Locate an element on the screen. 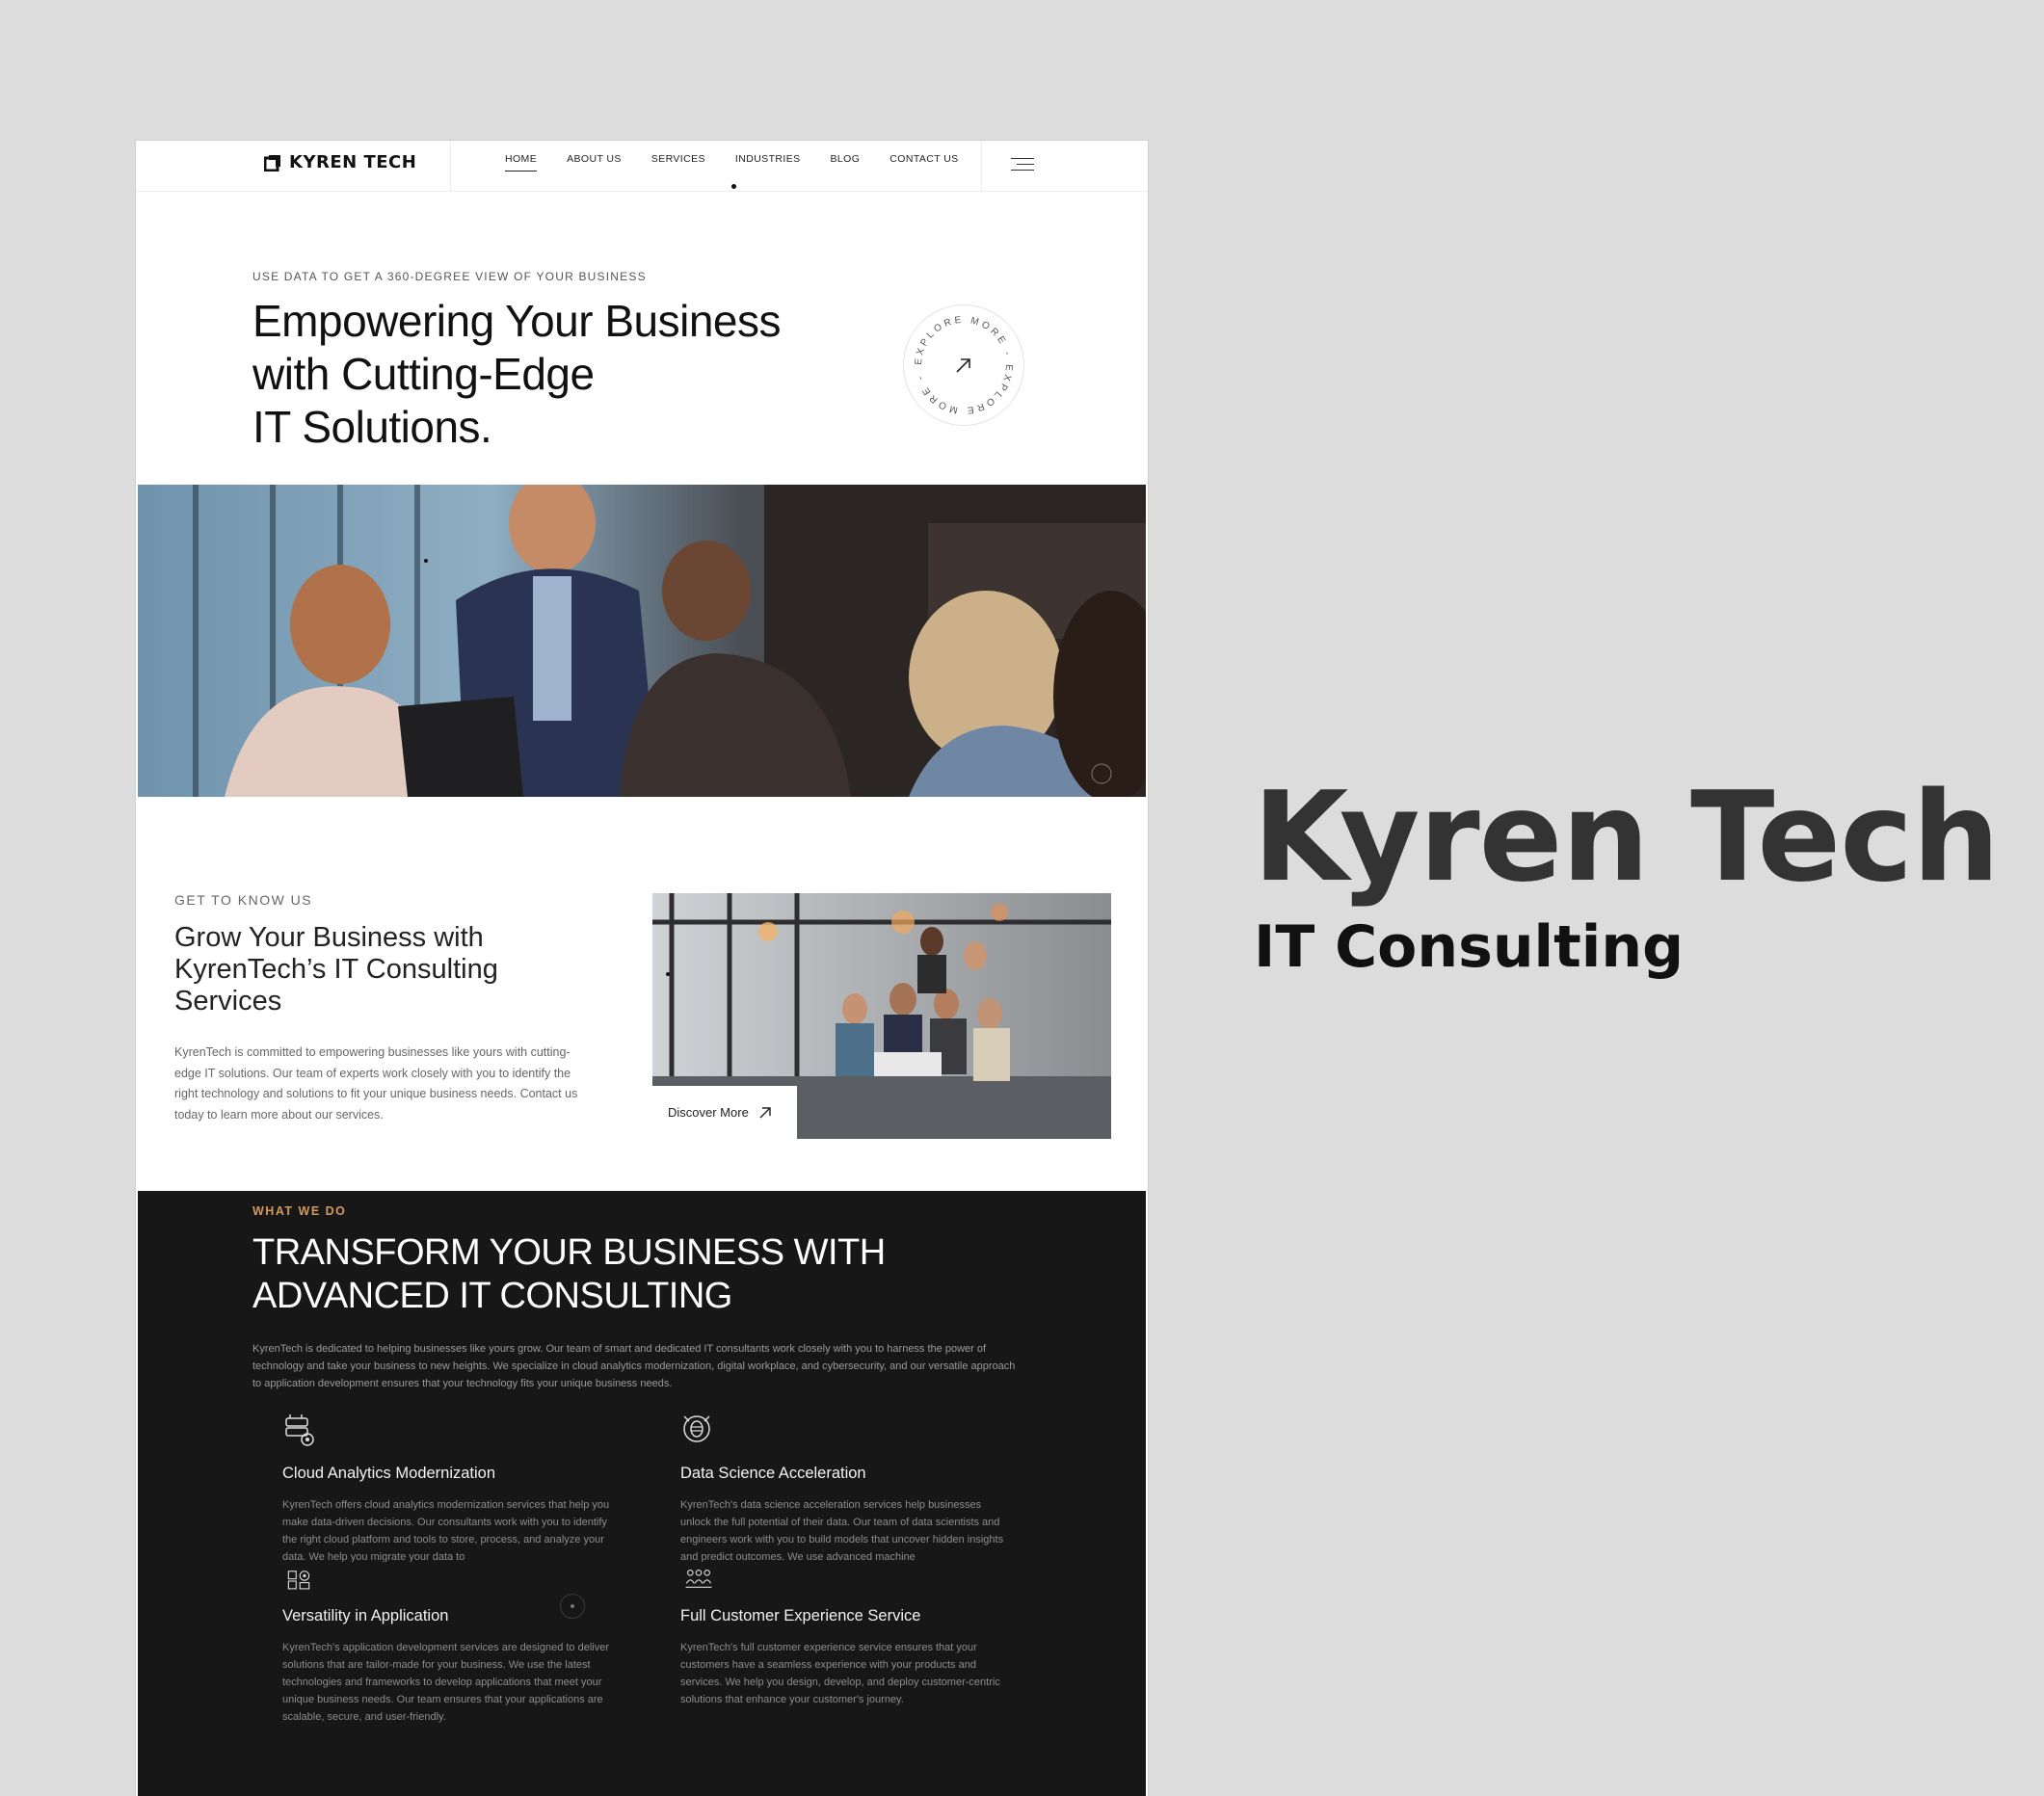 Image resolution: width=2044 pixels, height=1796 pixels. cloud-analytics-icon is located at coordinates (300, 1430).